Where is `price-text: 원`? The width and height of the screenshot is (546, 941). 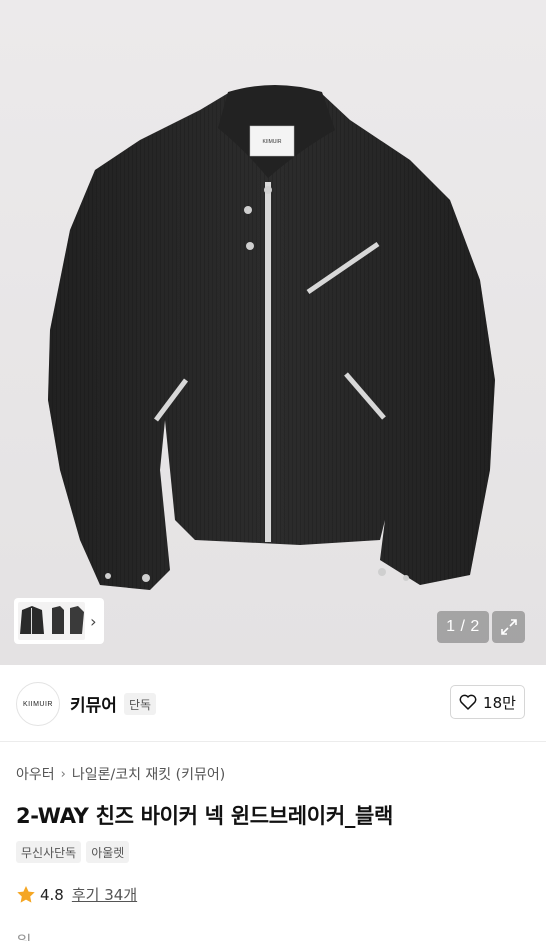 price-text: 원 is located at coordinates (24, 934).